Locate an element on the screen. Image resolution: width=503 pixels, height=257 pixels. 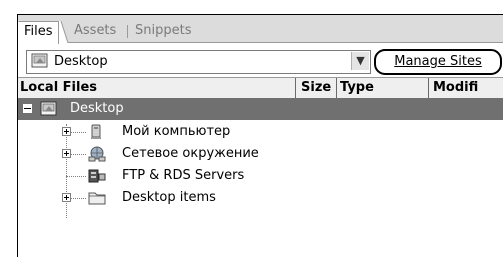
manage-sites-link: Manage Sites is located at coordinates (438, 62).